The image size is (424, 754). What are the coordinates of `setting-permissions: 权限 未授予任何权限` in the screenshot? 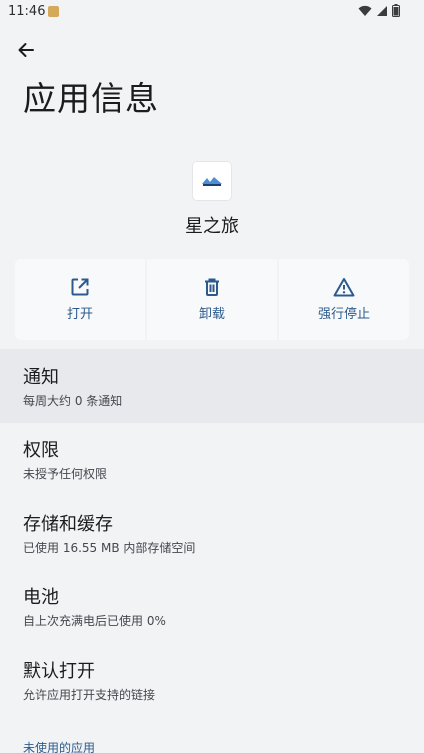 It's located at (212, 460).